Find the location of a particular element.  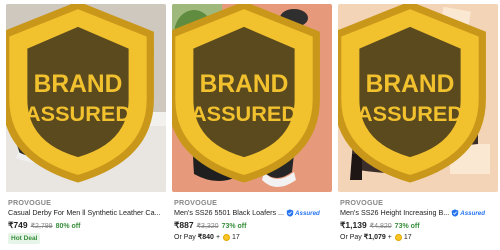

original-price: ₹2,799 is located at coordinates (41, 226).